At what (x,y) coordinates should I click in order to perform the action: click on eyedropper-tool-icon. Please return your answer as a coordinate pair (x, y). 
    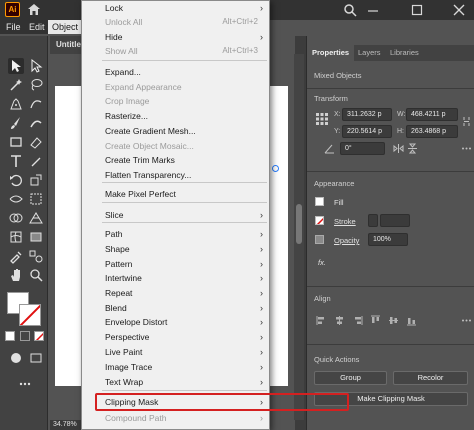
    Looking at the image, I should click on (16, 256).